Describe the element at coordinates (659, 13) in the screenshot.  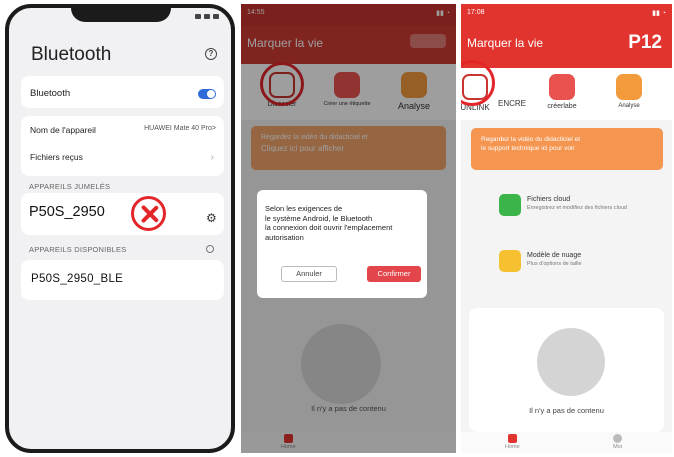
I see `status-icons: ▮▮ ◔` at that location.